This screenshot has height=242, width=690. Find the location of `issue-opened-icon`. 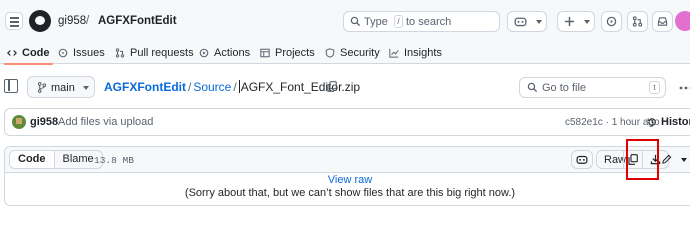

issue-opened-icon is located at coordinates (611, 21).